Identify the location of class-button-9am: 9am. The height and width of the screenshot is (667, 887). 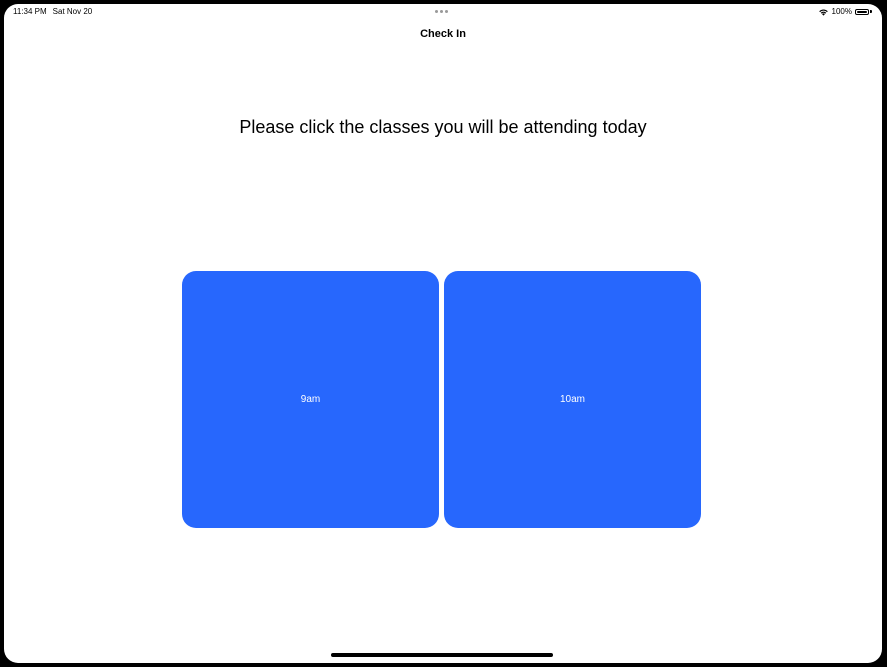
(310, 399).